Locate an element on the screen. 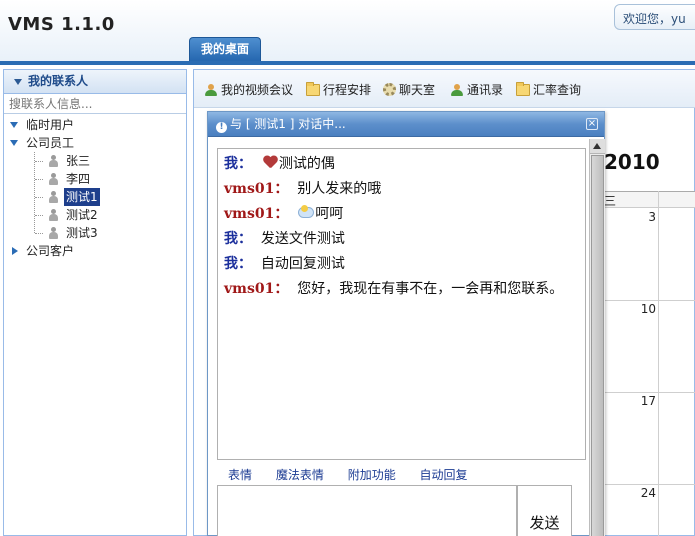  header-divider is located at coordinates (347, 63).